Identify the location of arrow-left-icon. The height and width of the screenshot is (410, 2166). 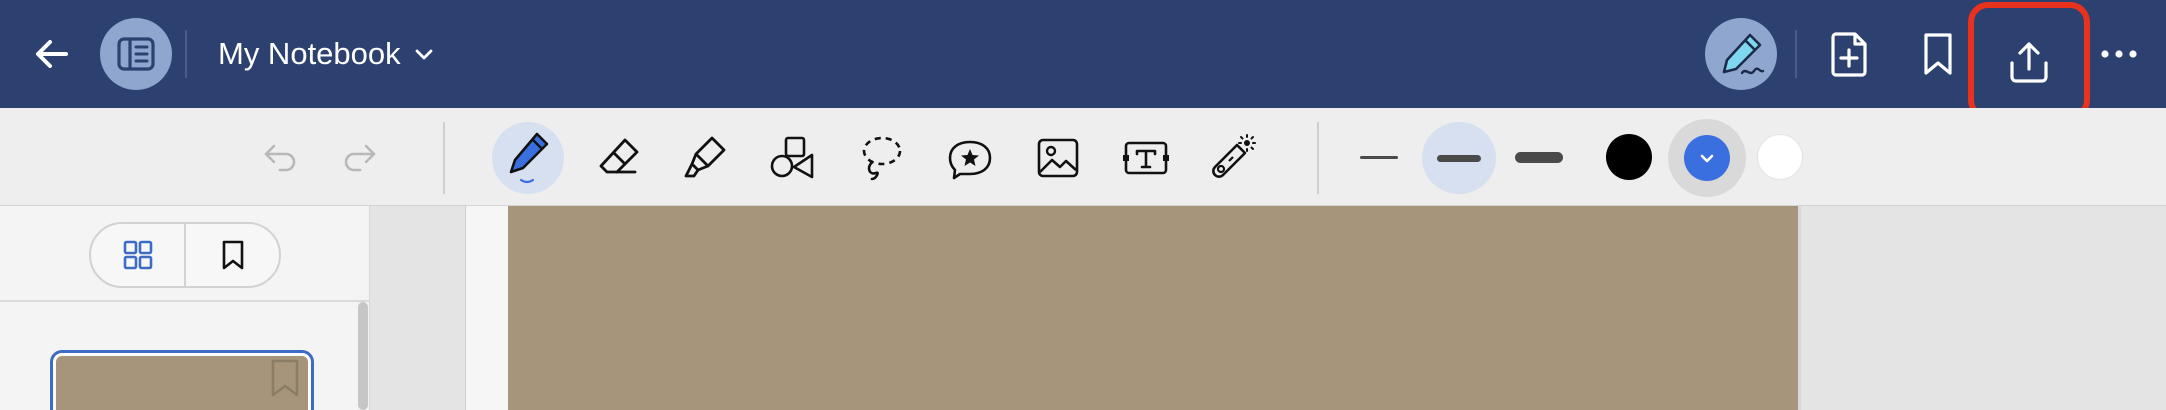
(52, 54).